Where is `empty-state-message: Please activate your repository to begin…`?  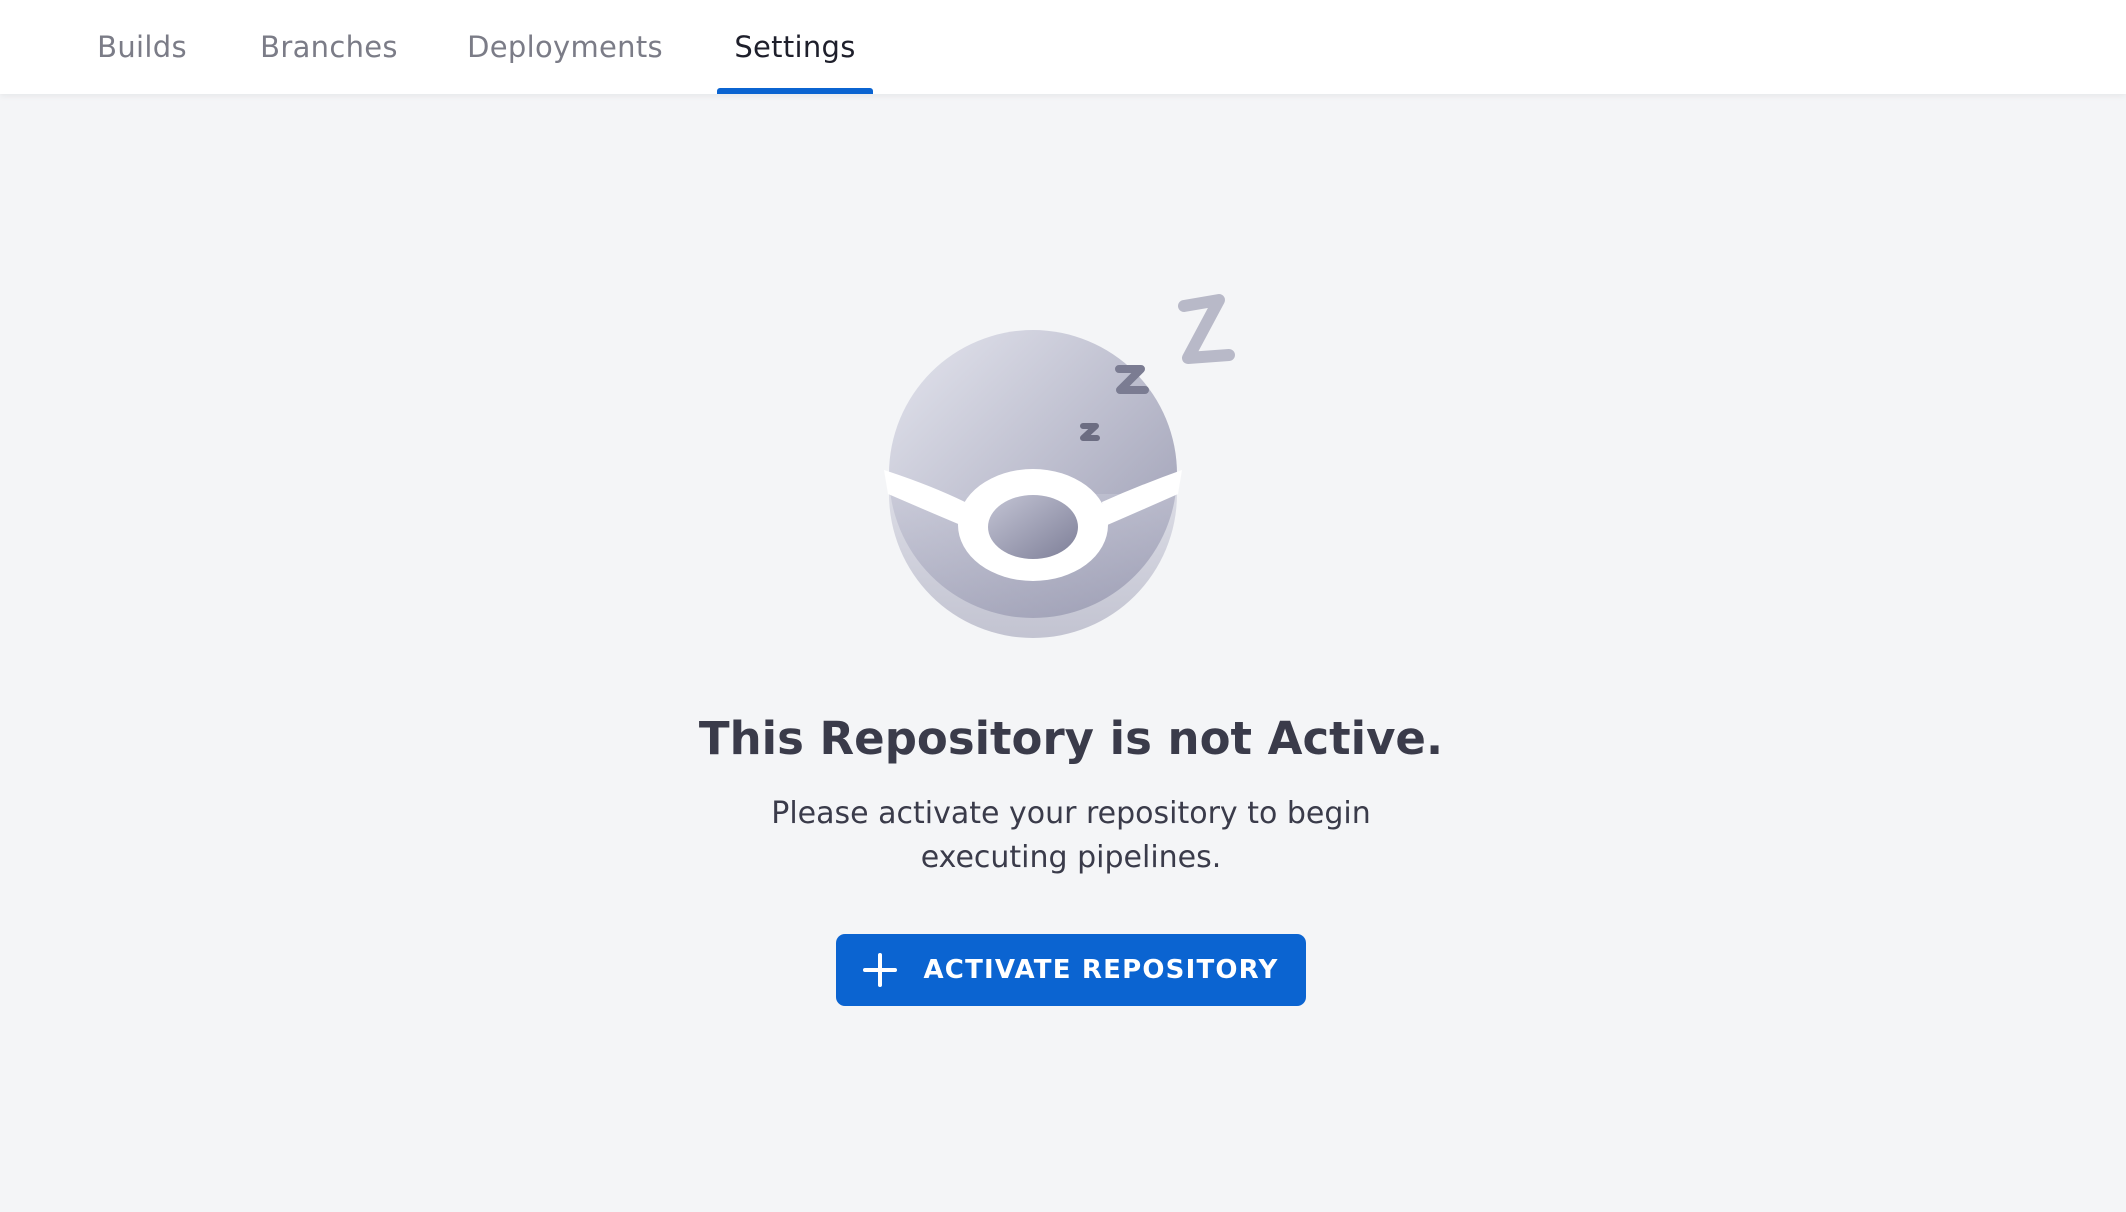 empty-state-message: Please activate your repository to begin… is located at coordinates (1071, 835).